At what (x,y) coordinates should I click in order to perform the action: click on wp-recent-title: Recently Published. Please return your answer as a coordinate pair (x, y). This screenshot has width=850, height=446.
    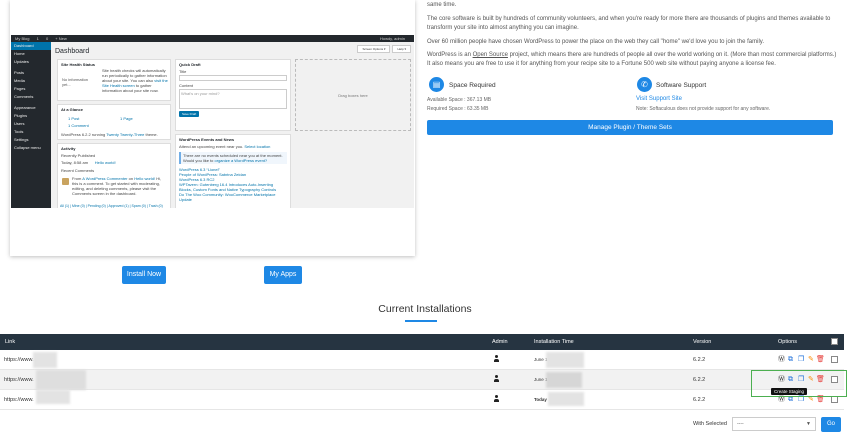
    Looking at the image, I should click on (78, 155).